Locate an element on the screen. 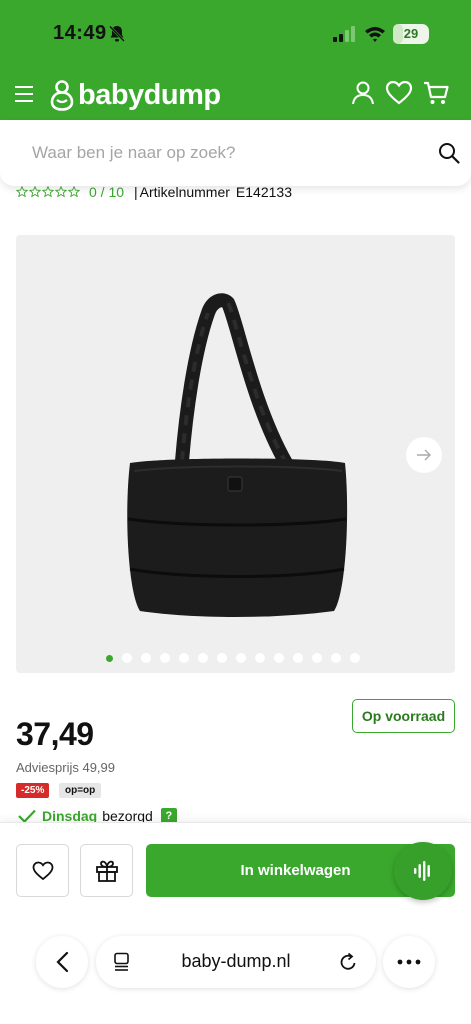 The height and width of the screenshot is (1024, 471). logo-text: babydump is located at coordinates (149, 94).